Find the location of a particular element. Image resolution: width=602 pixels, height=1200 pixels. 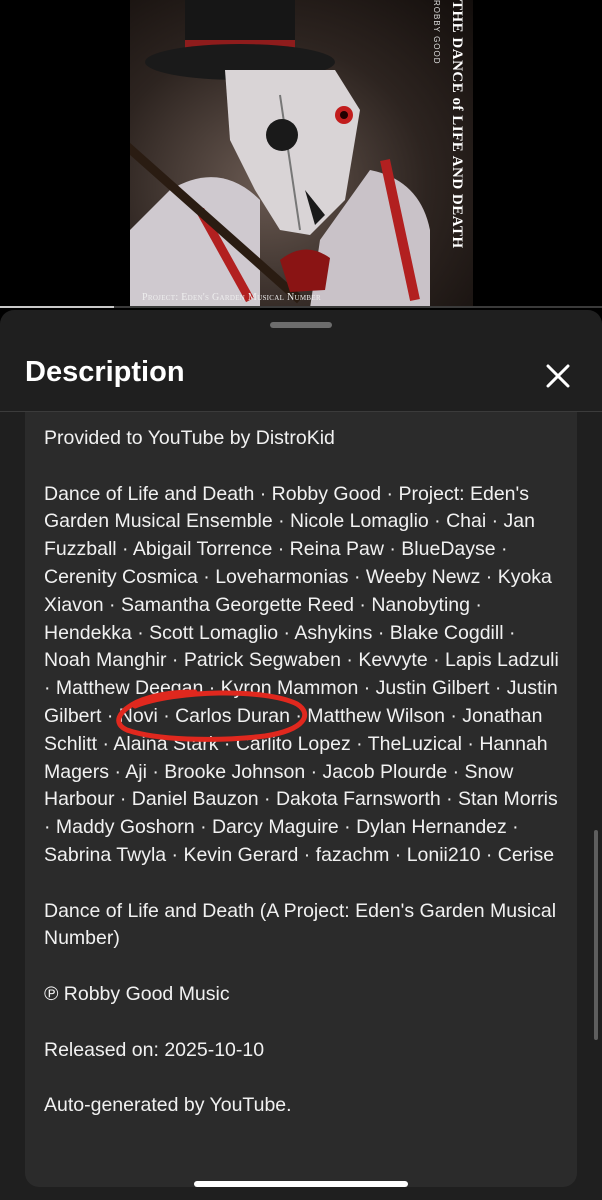

home-indicator is located at coordinates (301, 1184).